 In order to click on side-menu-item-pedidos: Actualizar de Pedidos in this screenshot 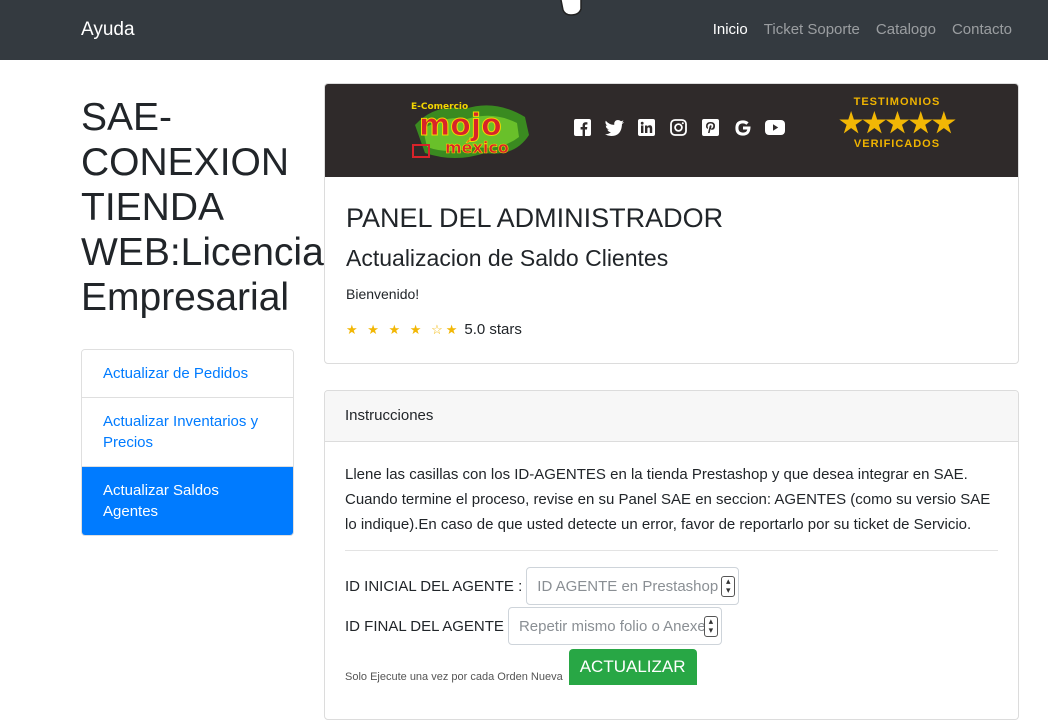, I will do `click(187, 374)`.